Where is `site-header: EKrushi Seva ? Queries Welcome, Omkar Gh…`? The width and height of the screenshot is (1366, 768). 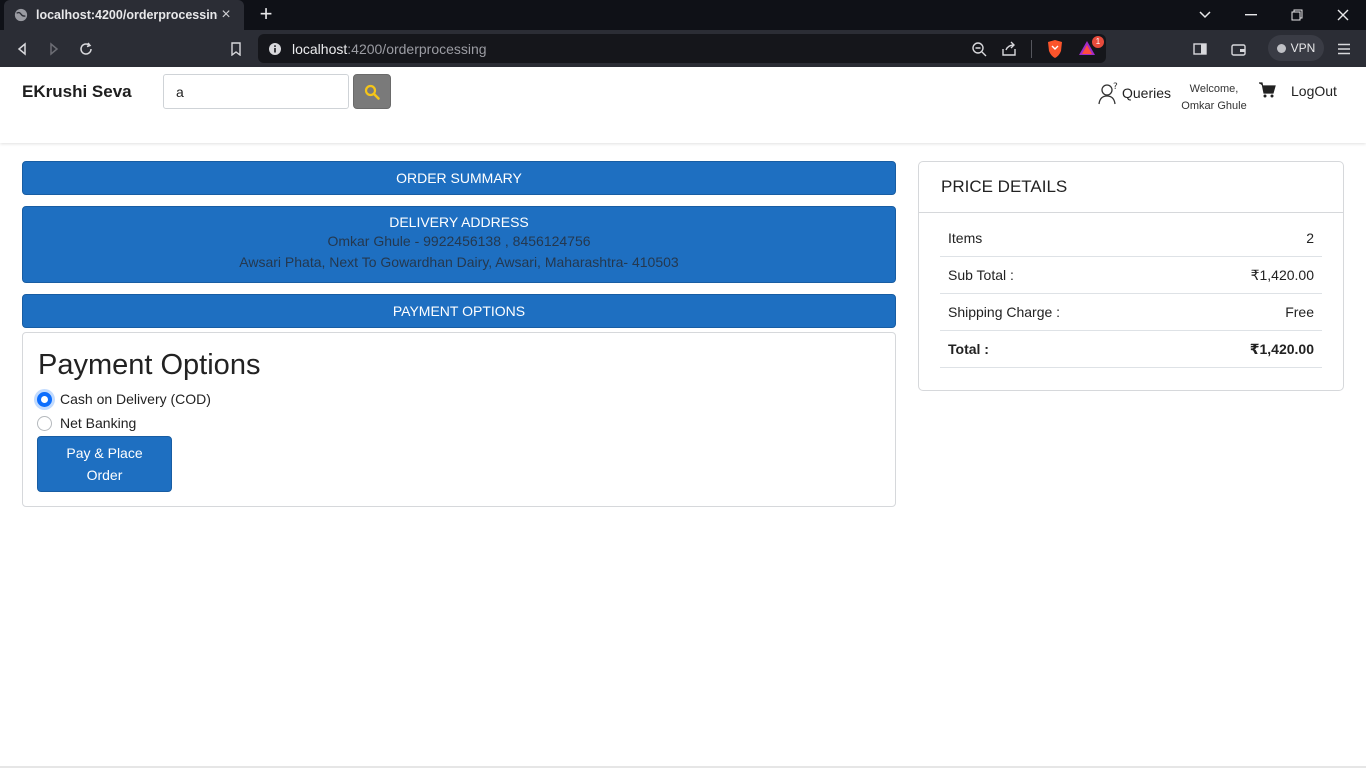 site-header: EKrushi Seva ? Queries Welcome, Omkar Gh… is located at coordinates (683, 105).